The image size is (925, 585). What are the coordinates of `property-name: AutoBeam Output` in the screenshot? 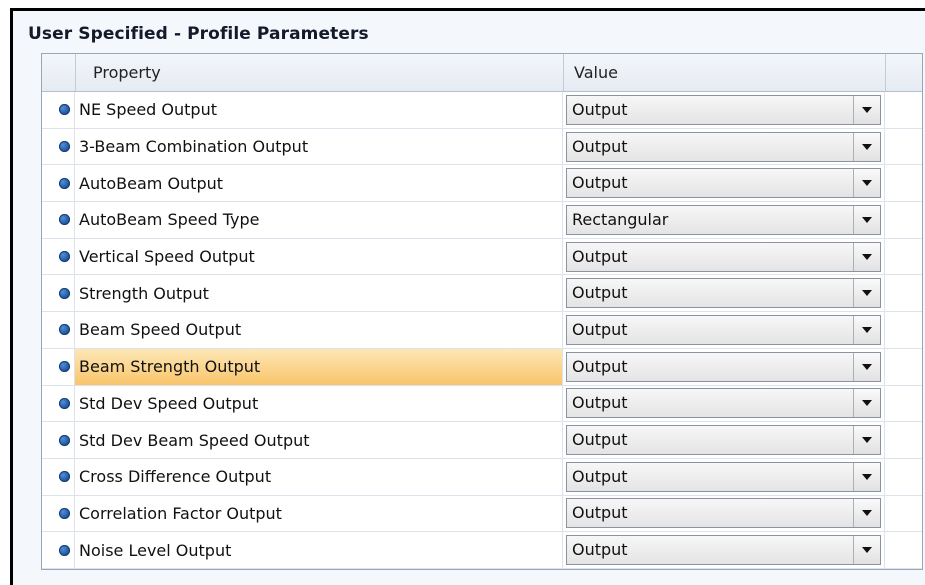 It's located at (319, 183).